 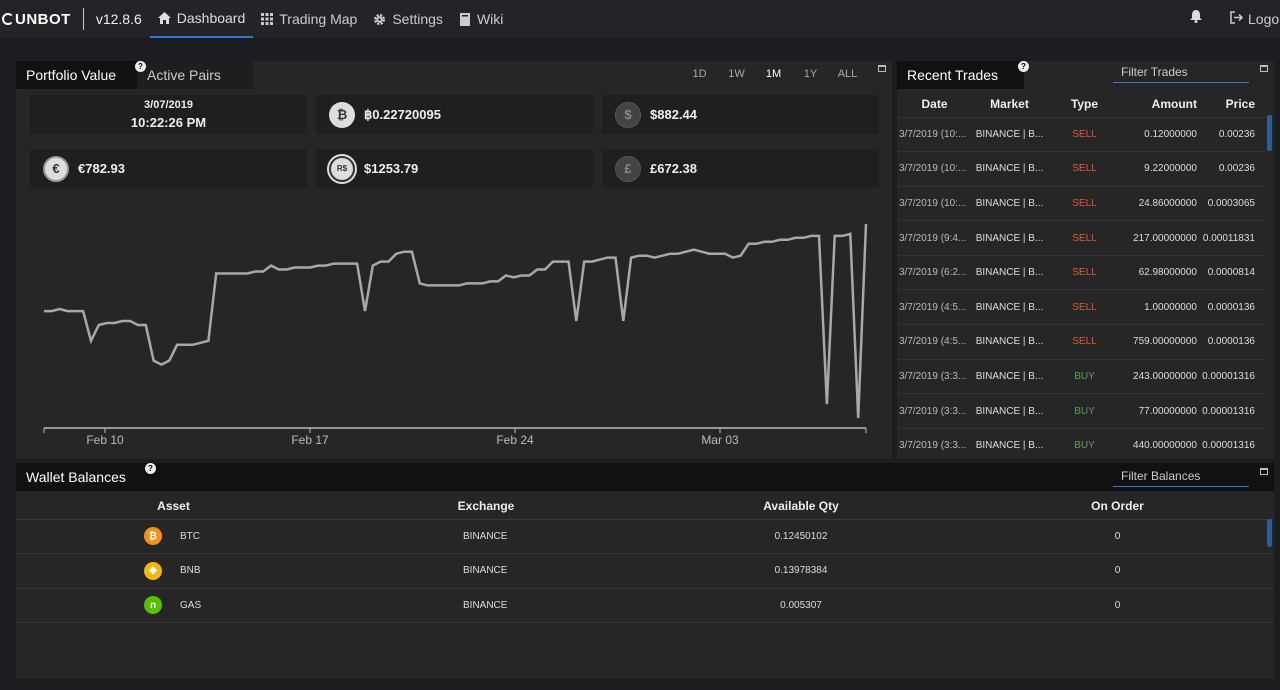 I want to click on trades-header-amount: Amount, so click(x=1159, y=104).